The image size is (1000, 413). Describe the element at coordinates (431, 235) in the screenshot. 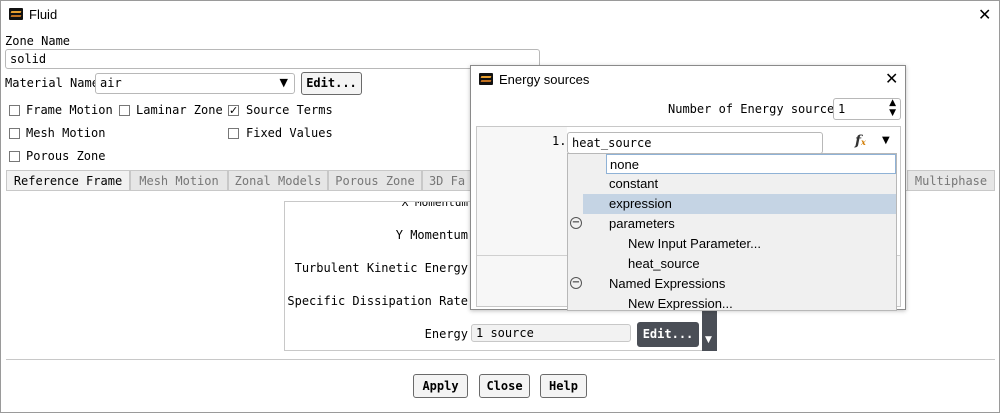

I see `y-momentum-label: Y Momentum` at that location.